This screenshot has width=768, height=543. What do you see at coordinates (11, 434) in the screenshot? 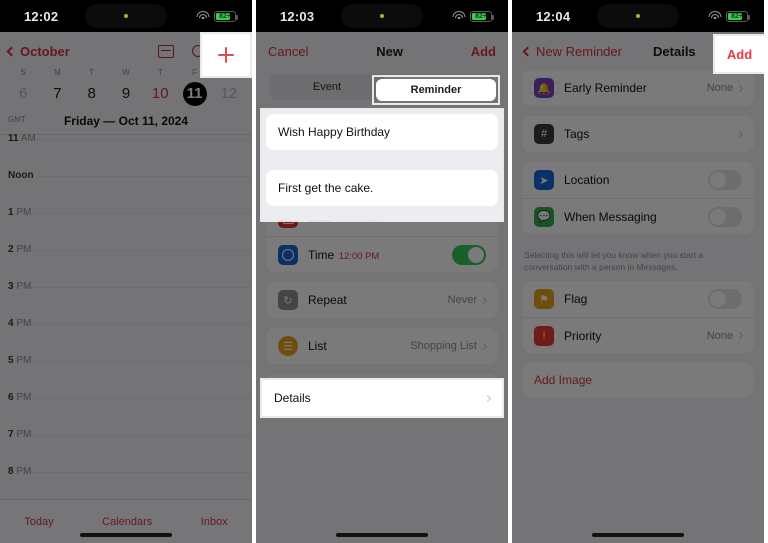
I see `hour-label: 7` at bounding box center [11, 434].